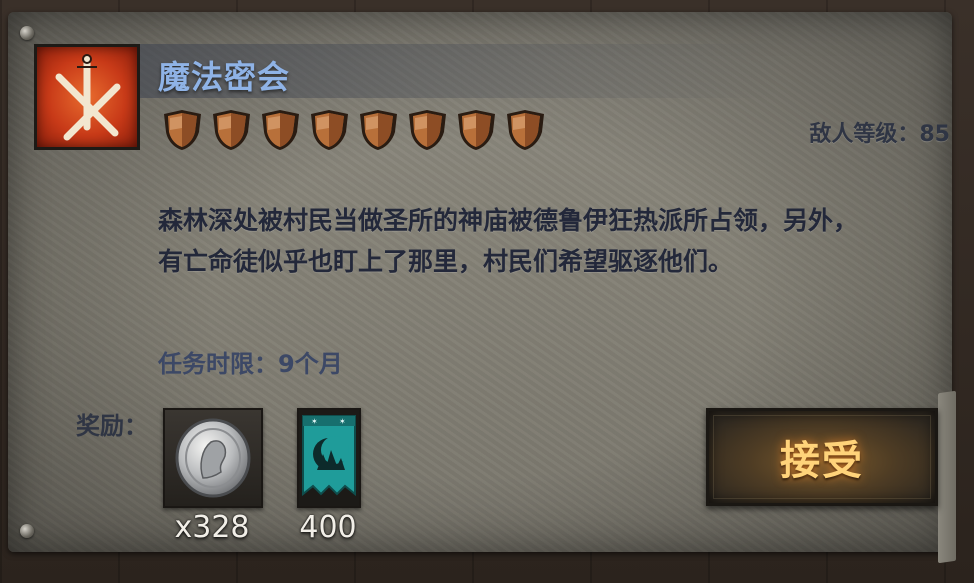  I want to click on mission-title: 魔法密会, so click(224, 77).